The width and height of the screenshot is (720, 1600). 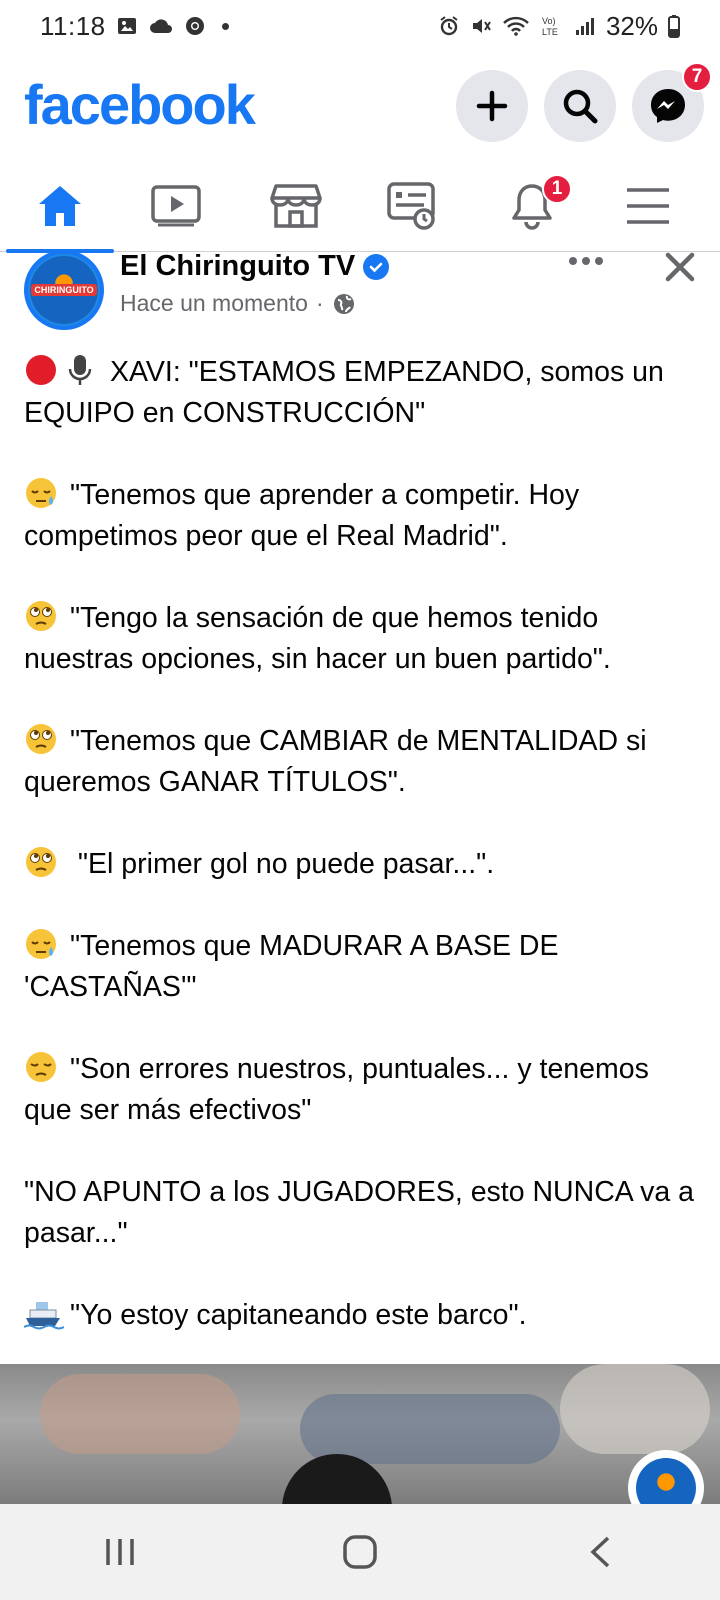 I want to click on battery-percent: 32%, so click(x=631, y=25).